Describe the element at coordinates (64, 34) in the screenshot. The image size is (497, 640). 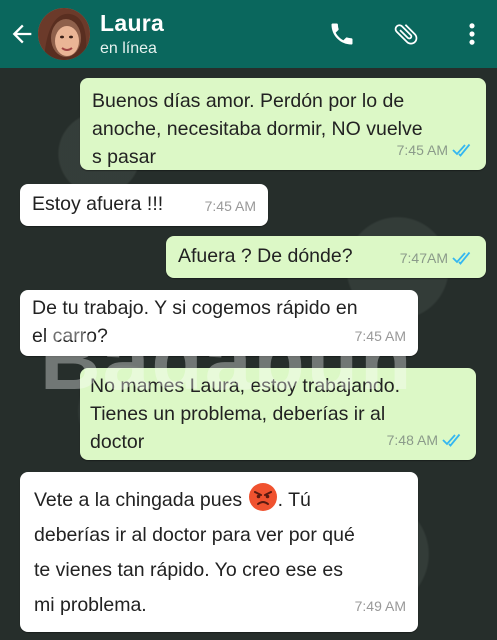
I see `avatar` at that location.